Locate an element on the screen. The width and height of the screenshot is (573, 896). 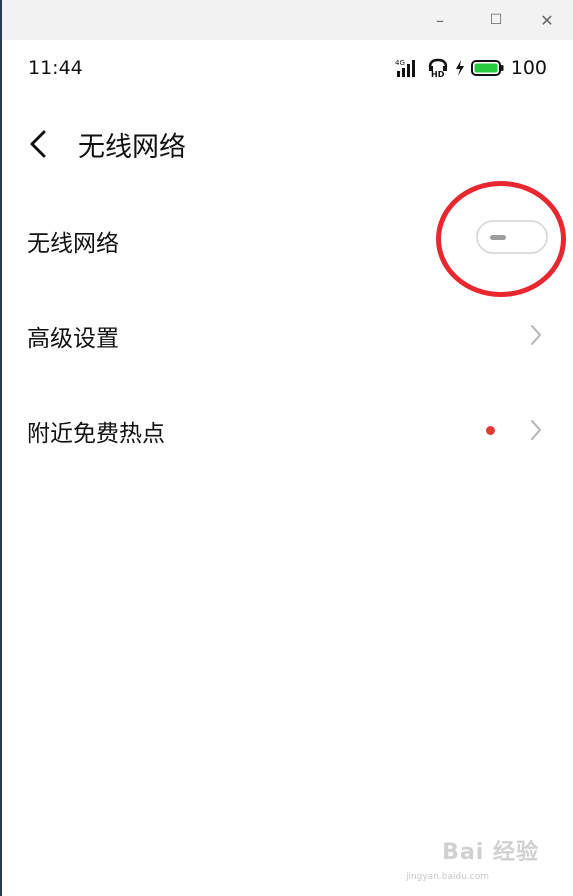
close-button: ✕ is located at coordinates (547, 20).